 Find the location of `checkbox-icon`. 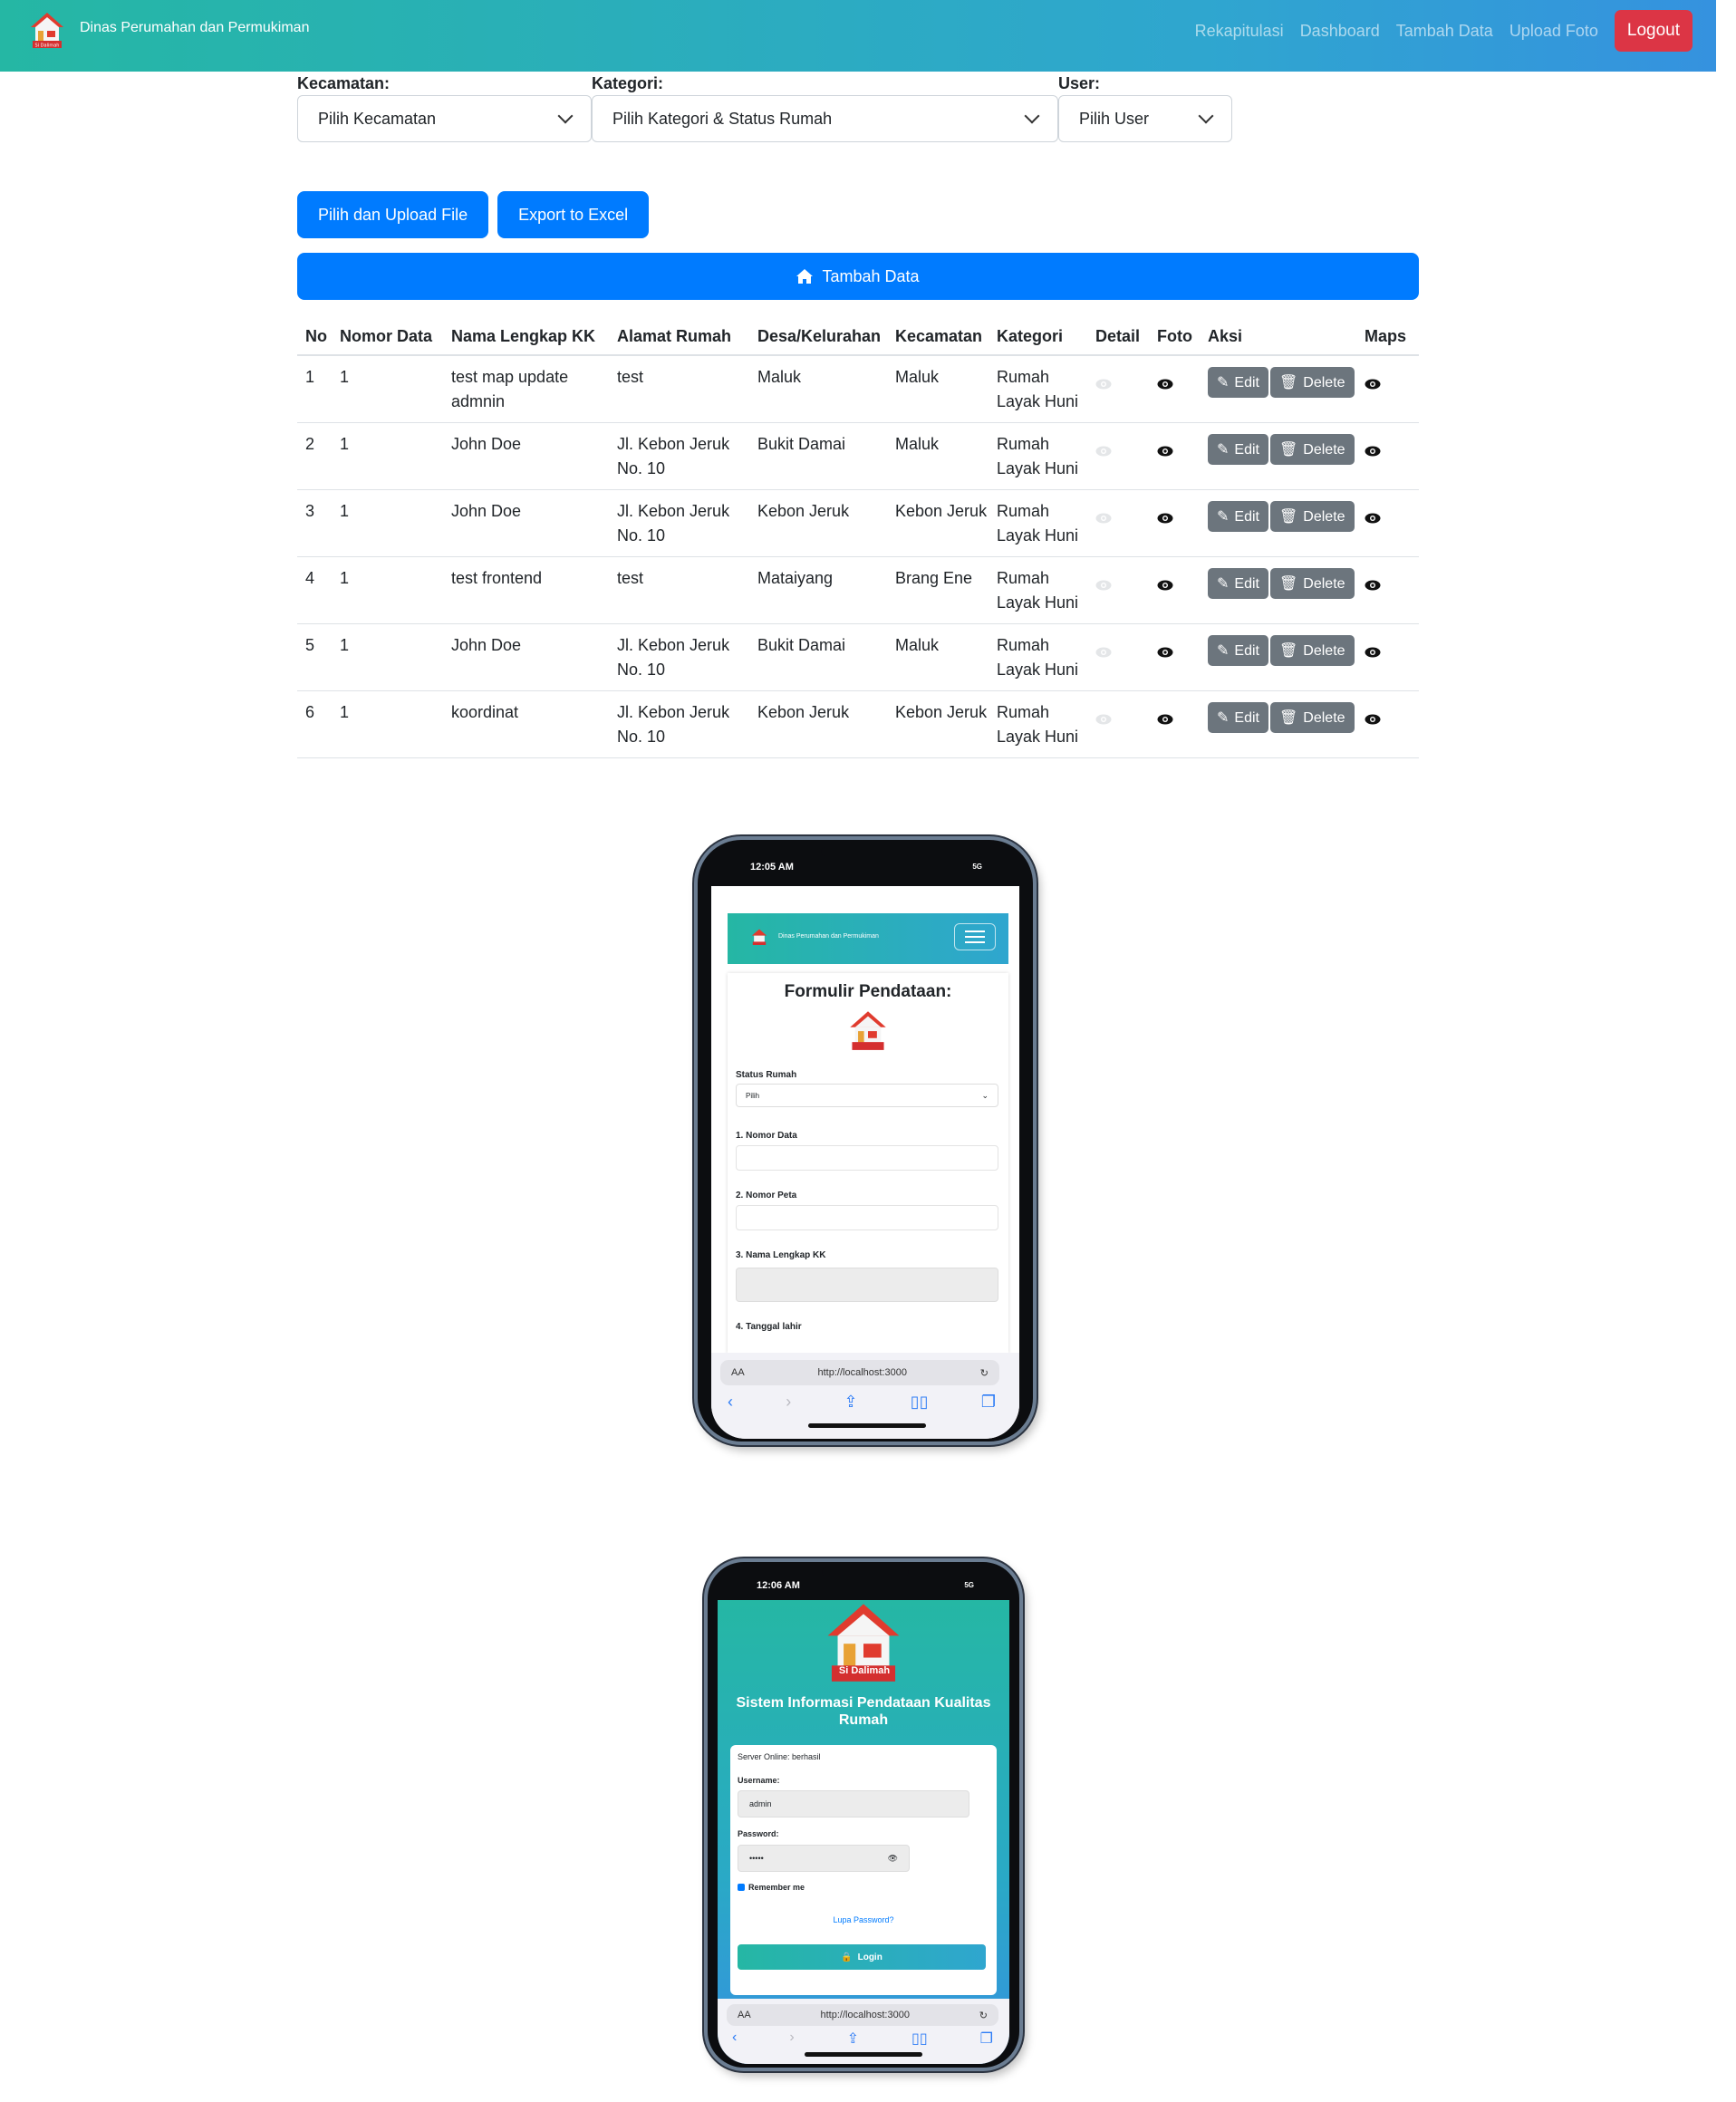

checkbox-icon is located at coordinates (741, 1887).